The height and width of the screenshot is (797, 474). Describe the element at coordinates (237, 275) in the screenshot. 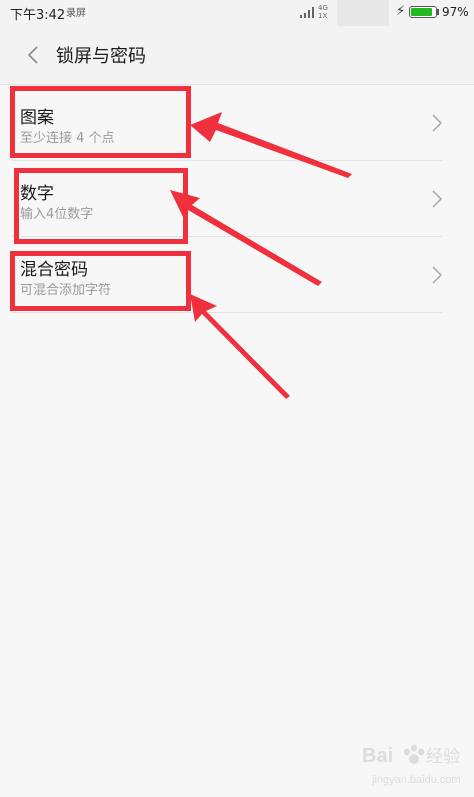

I see `option-mixed-password: 混合密码 可混合添加字符` at that location.